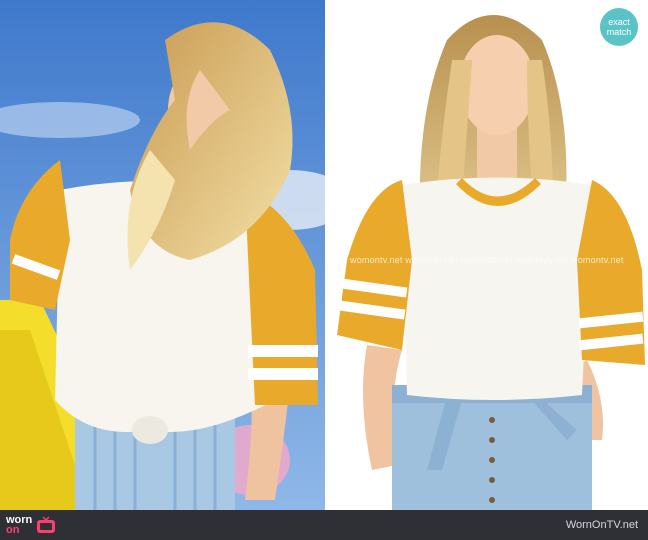 Image resolution: width=648 pixels, height=540 pixels. I want to click on exact-match-badge: exact match, so click(619, 27).